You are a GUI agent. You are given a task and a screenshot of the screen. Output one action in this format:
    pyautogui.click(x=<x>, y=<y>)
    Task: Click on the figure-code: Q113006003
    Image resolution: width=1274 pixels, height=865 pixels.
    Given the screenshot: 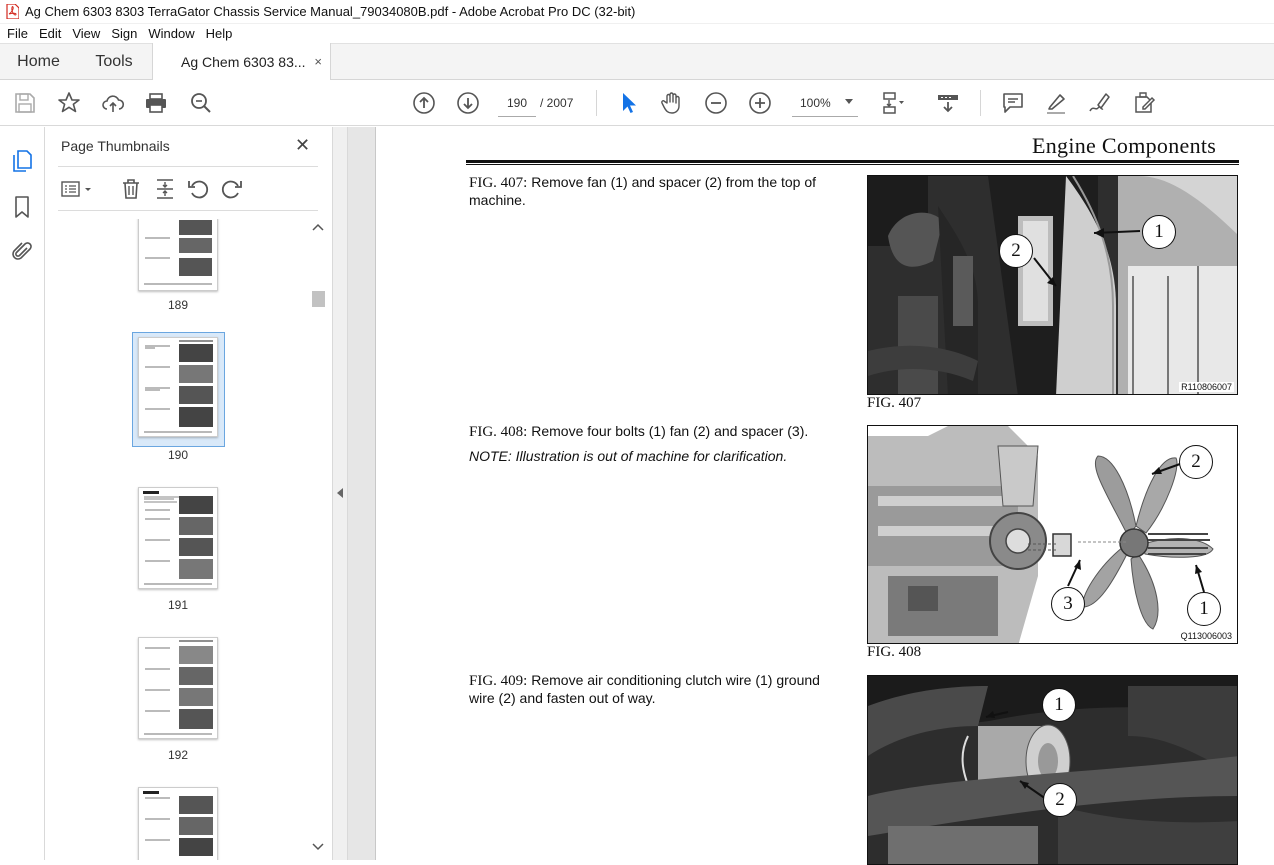 What is the action you would take?
    pyautogui.click(x=1206, y=636)
    